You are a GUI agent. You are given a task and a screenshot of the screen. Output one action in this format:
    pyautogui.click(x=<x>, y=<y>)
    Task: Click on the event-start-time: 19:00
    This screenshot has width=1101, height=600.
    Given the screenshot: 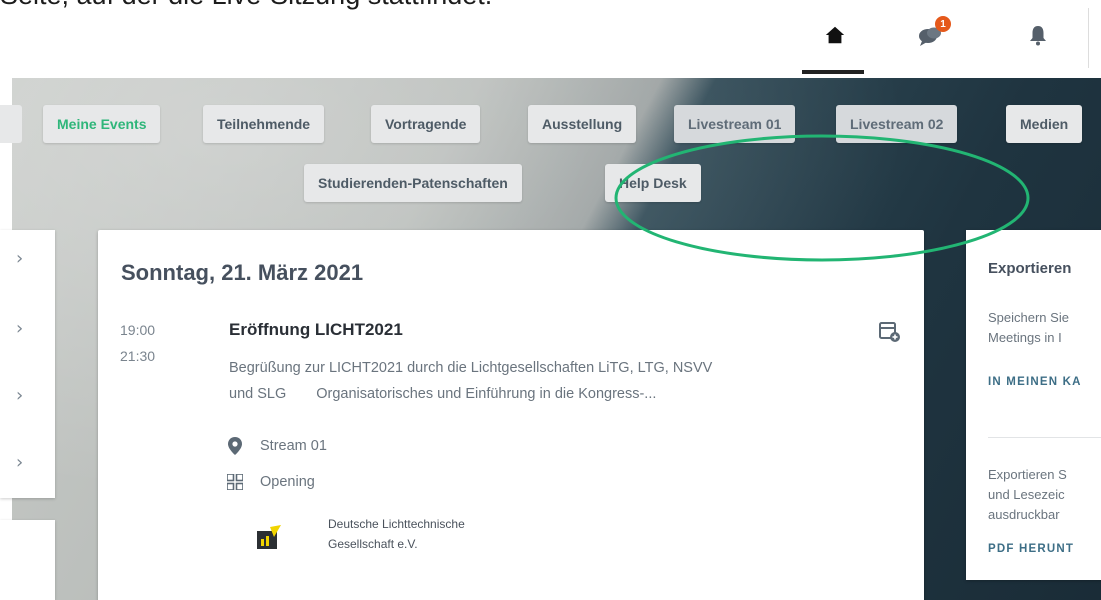 What is the action you would take?
    pyautogui.click(x=138, y=330)
    